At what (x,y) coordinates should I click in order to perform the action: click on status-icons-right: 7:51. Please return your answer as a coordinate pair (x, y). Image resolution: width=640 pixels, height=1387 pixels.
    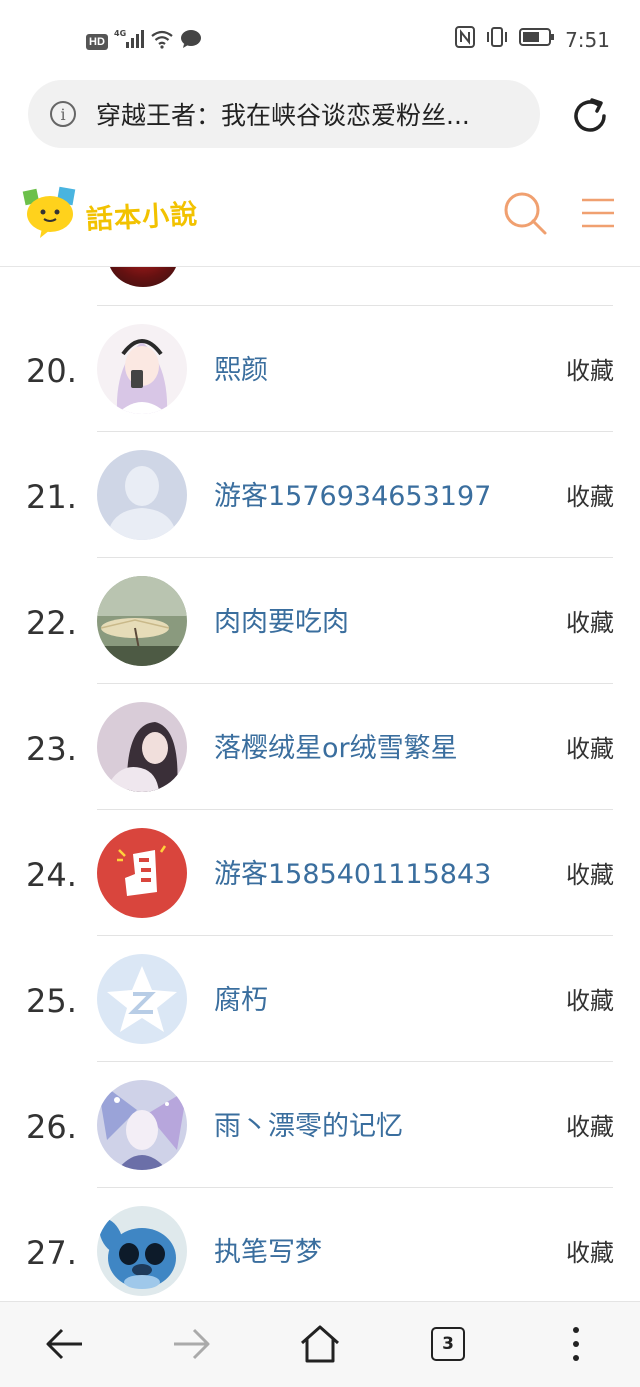
    Looking at the image, I should click on (532, 39).